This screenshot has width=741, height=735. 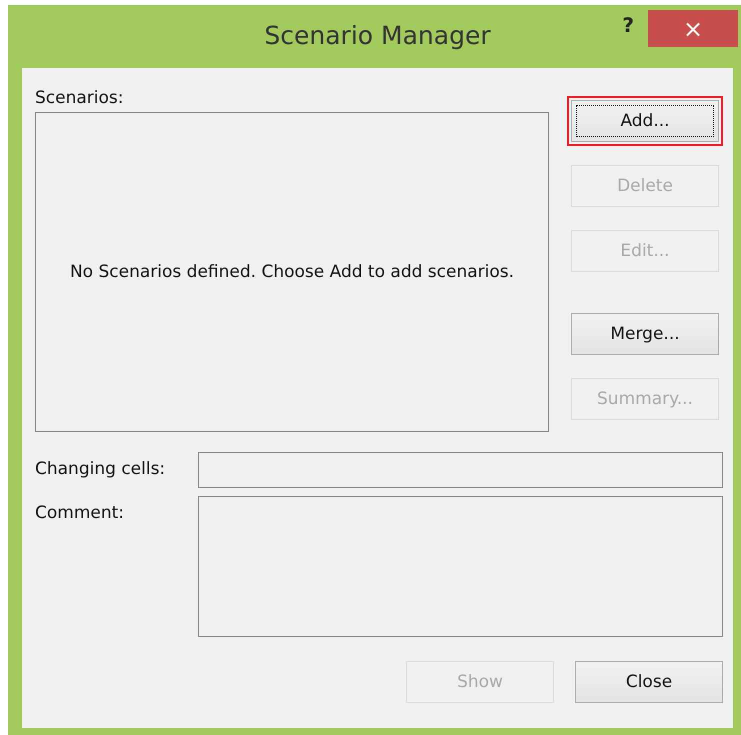 I want to click on scenarios-label: Scenarios:, so click(x=79, y=98).